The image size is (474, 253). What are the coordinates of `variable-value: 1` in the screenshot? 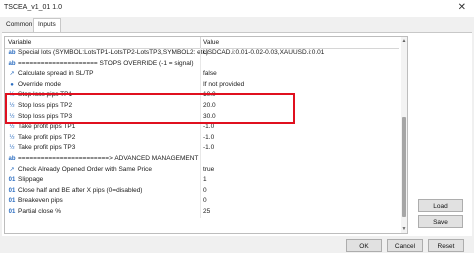 It's located at (205, 180).